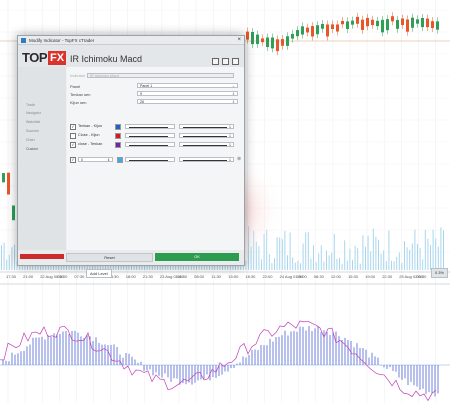  I want to click on time-tick-label: 08:30, so click(318, 276).